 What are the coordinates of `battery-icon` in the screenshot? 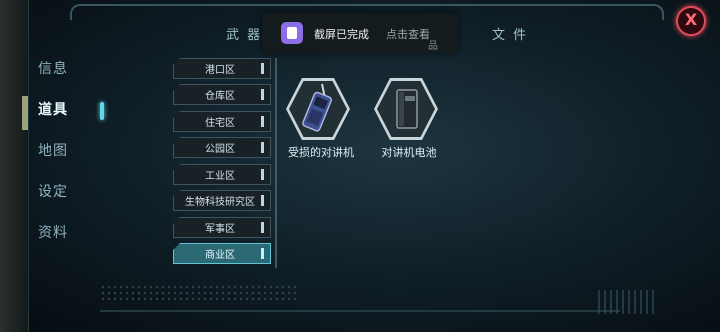 It's located at (407, 109).